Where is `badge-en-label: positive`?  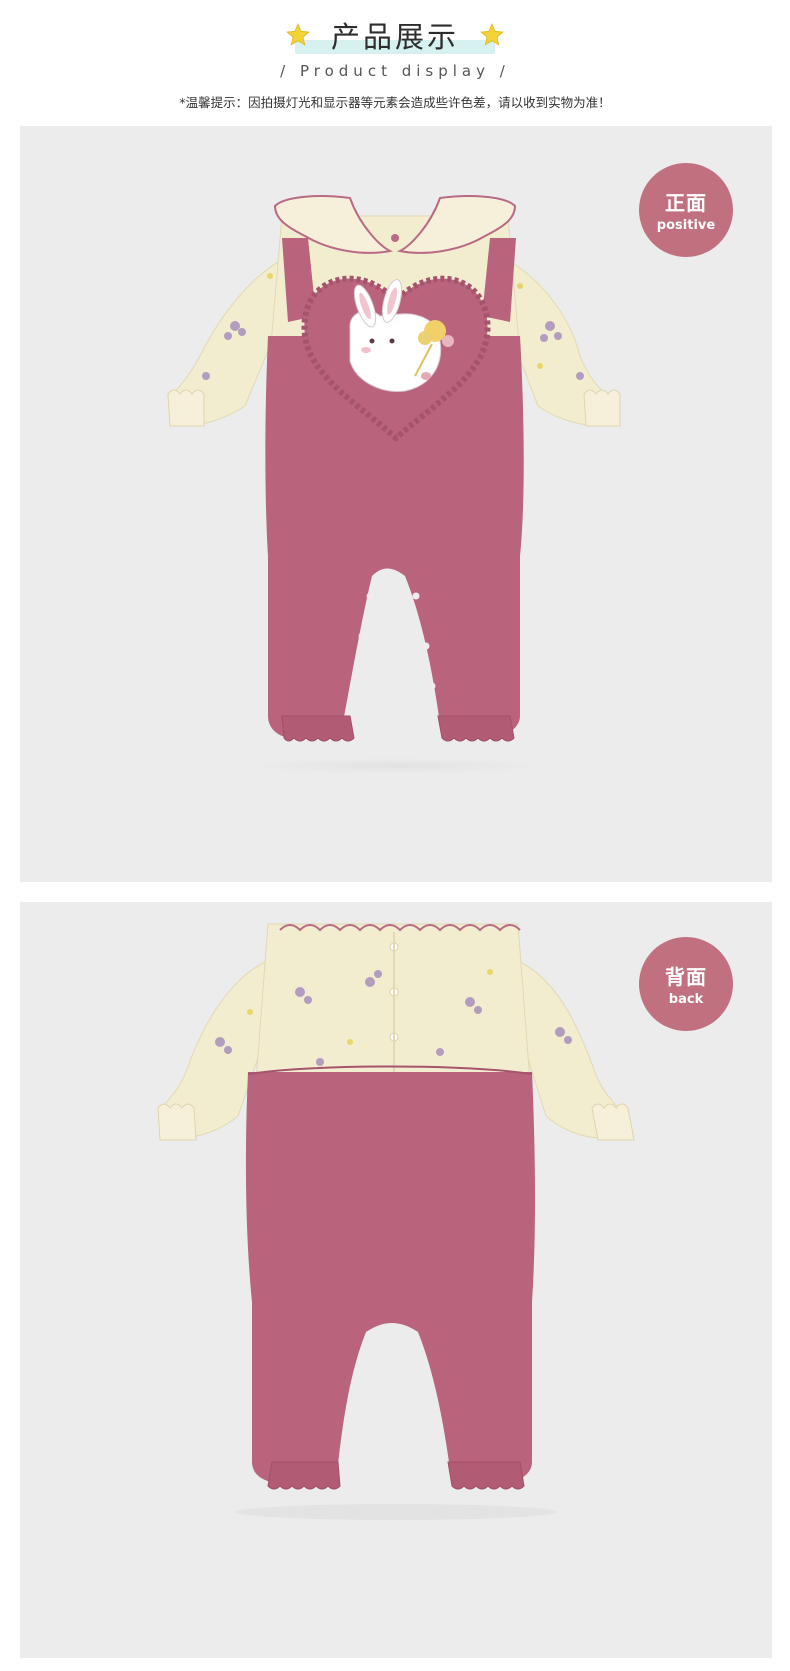
badge-en-label: positive is located at coordinates (686, 225).